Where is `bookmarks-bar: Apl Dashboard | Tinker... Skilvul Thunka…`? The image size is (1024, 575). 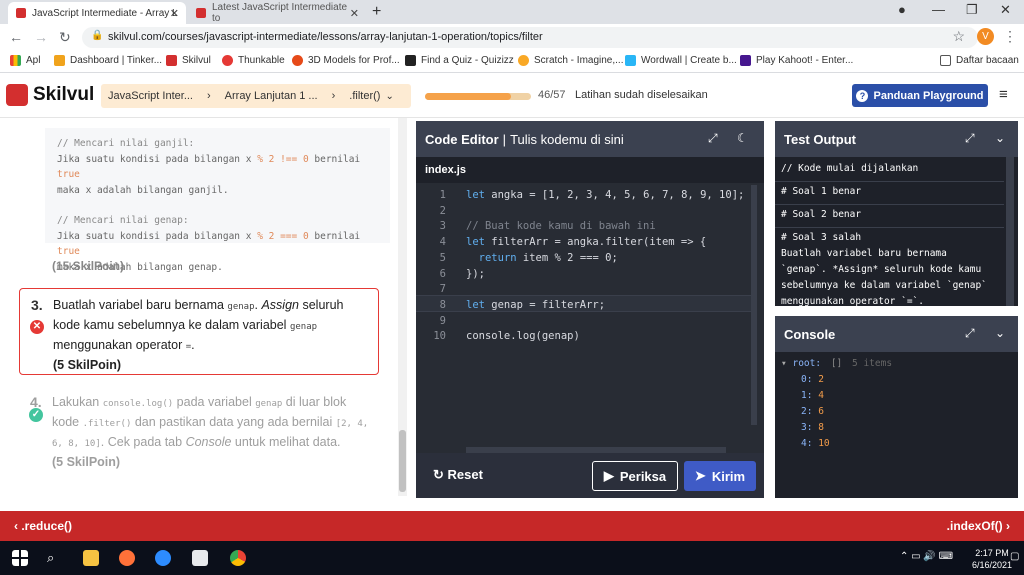
bookmarks-bar: Apl Dashboard | Tinker... Skilvul Thunka… is located at coordinates (512, 62).